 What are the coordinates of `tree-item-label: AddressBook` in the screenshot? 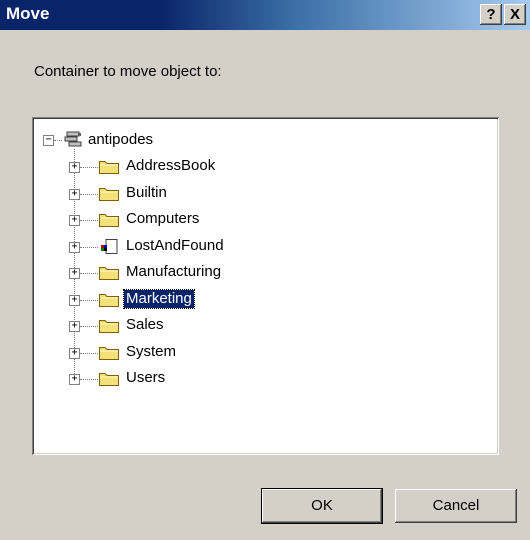 It's located at (171, 165).